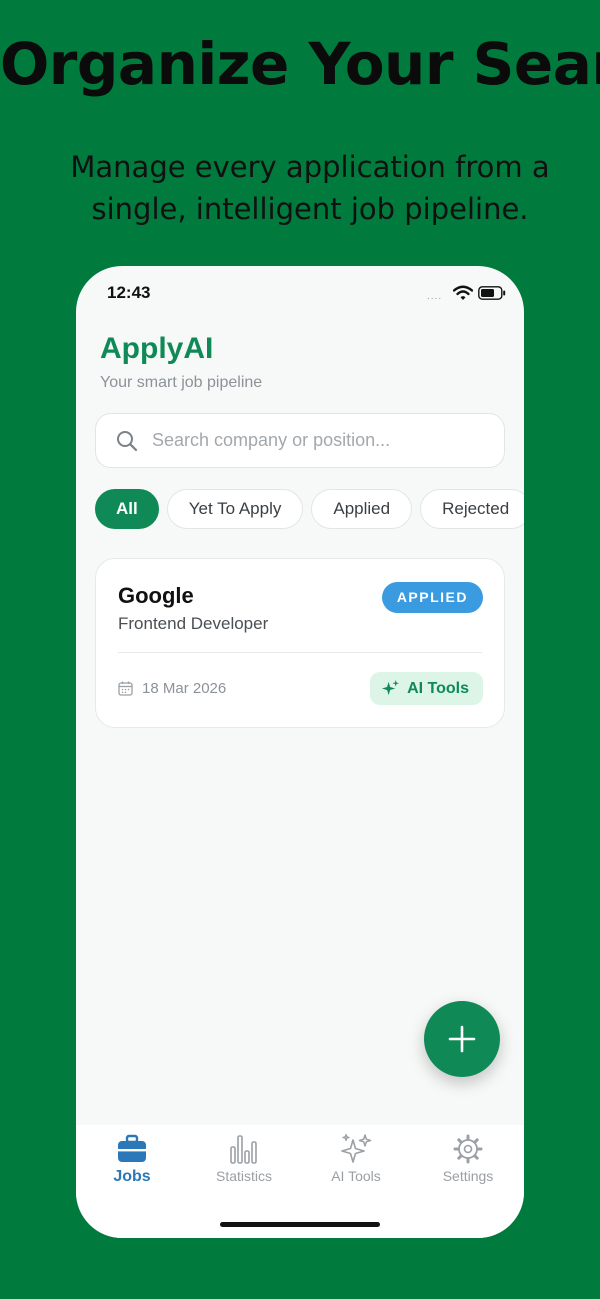 This screenshot has height=1299, width=600. Describe the element at coordinates (243, 1176) in the screenshot. I see `tab-statistics-label: Statistics` at that location.